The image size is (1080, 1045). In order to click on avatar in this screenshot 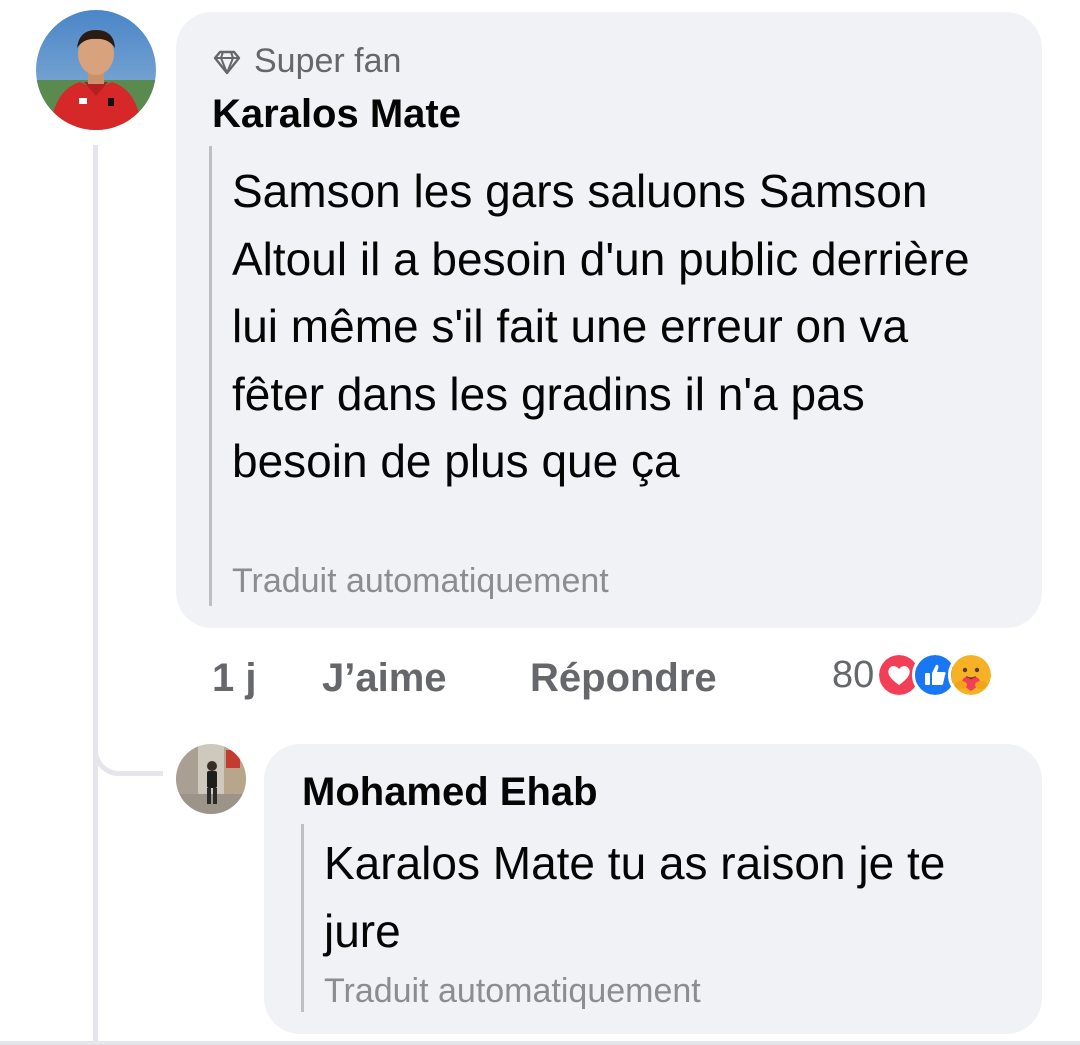, I will do `click(96, 70)`.